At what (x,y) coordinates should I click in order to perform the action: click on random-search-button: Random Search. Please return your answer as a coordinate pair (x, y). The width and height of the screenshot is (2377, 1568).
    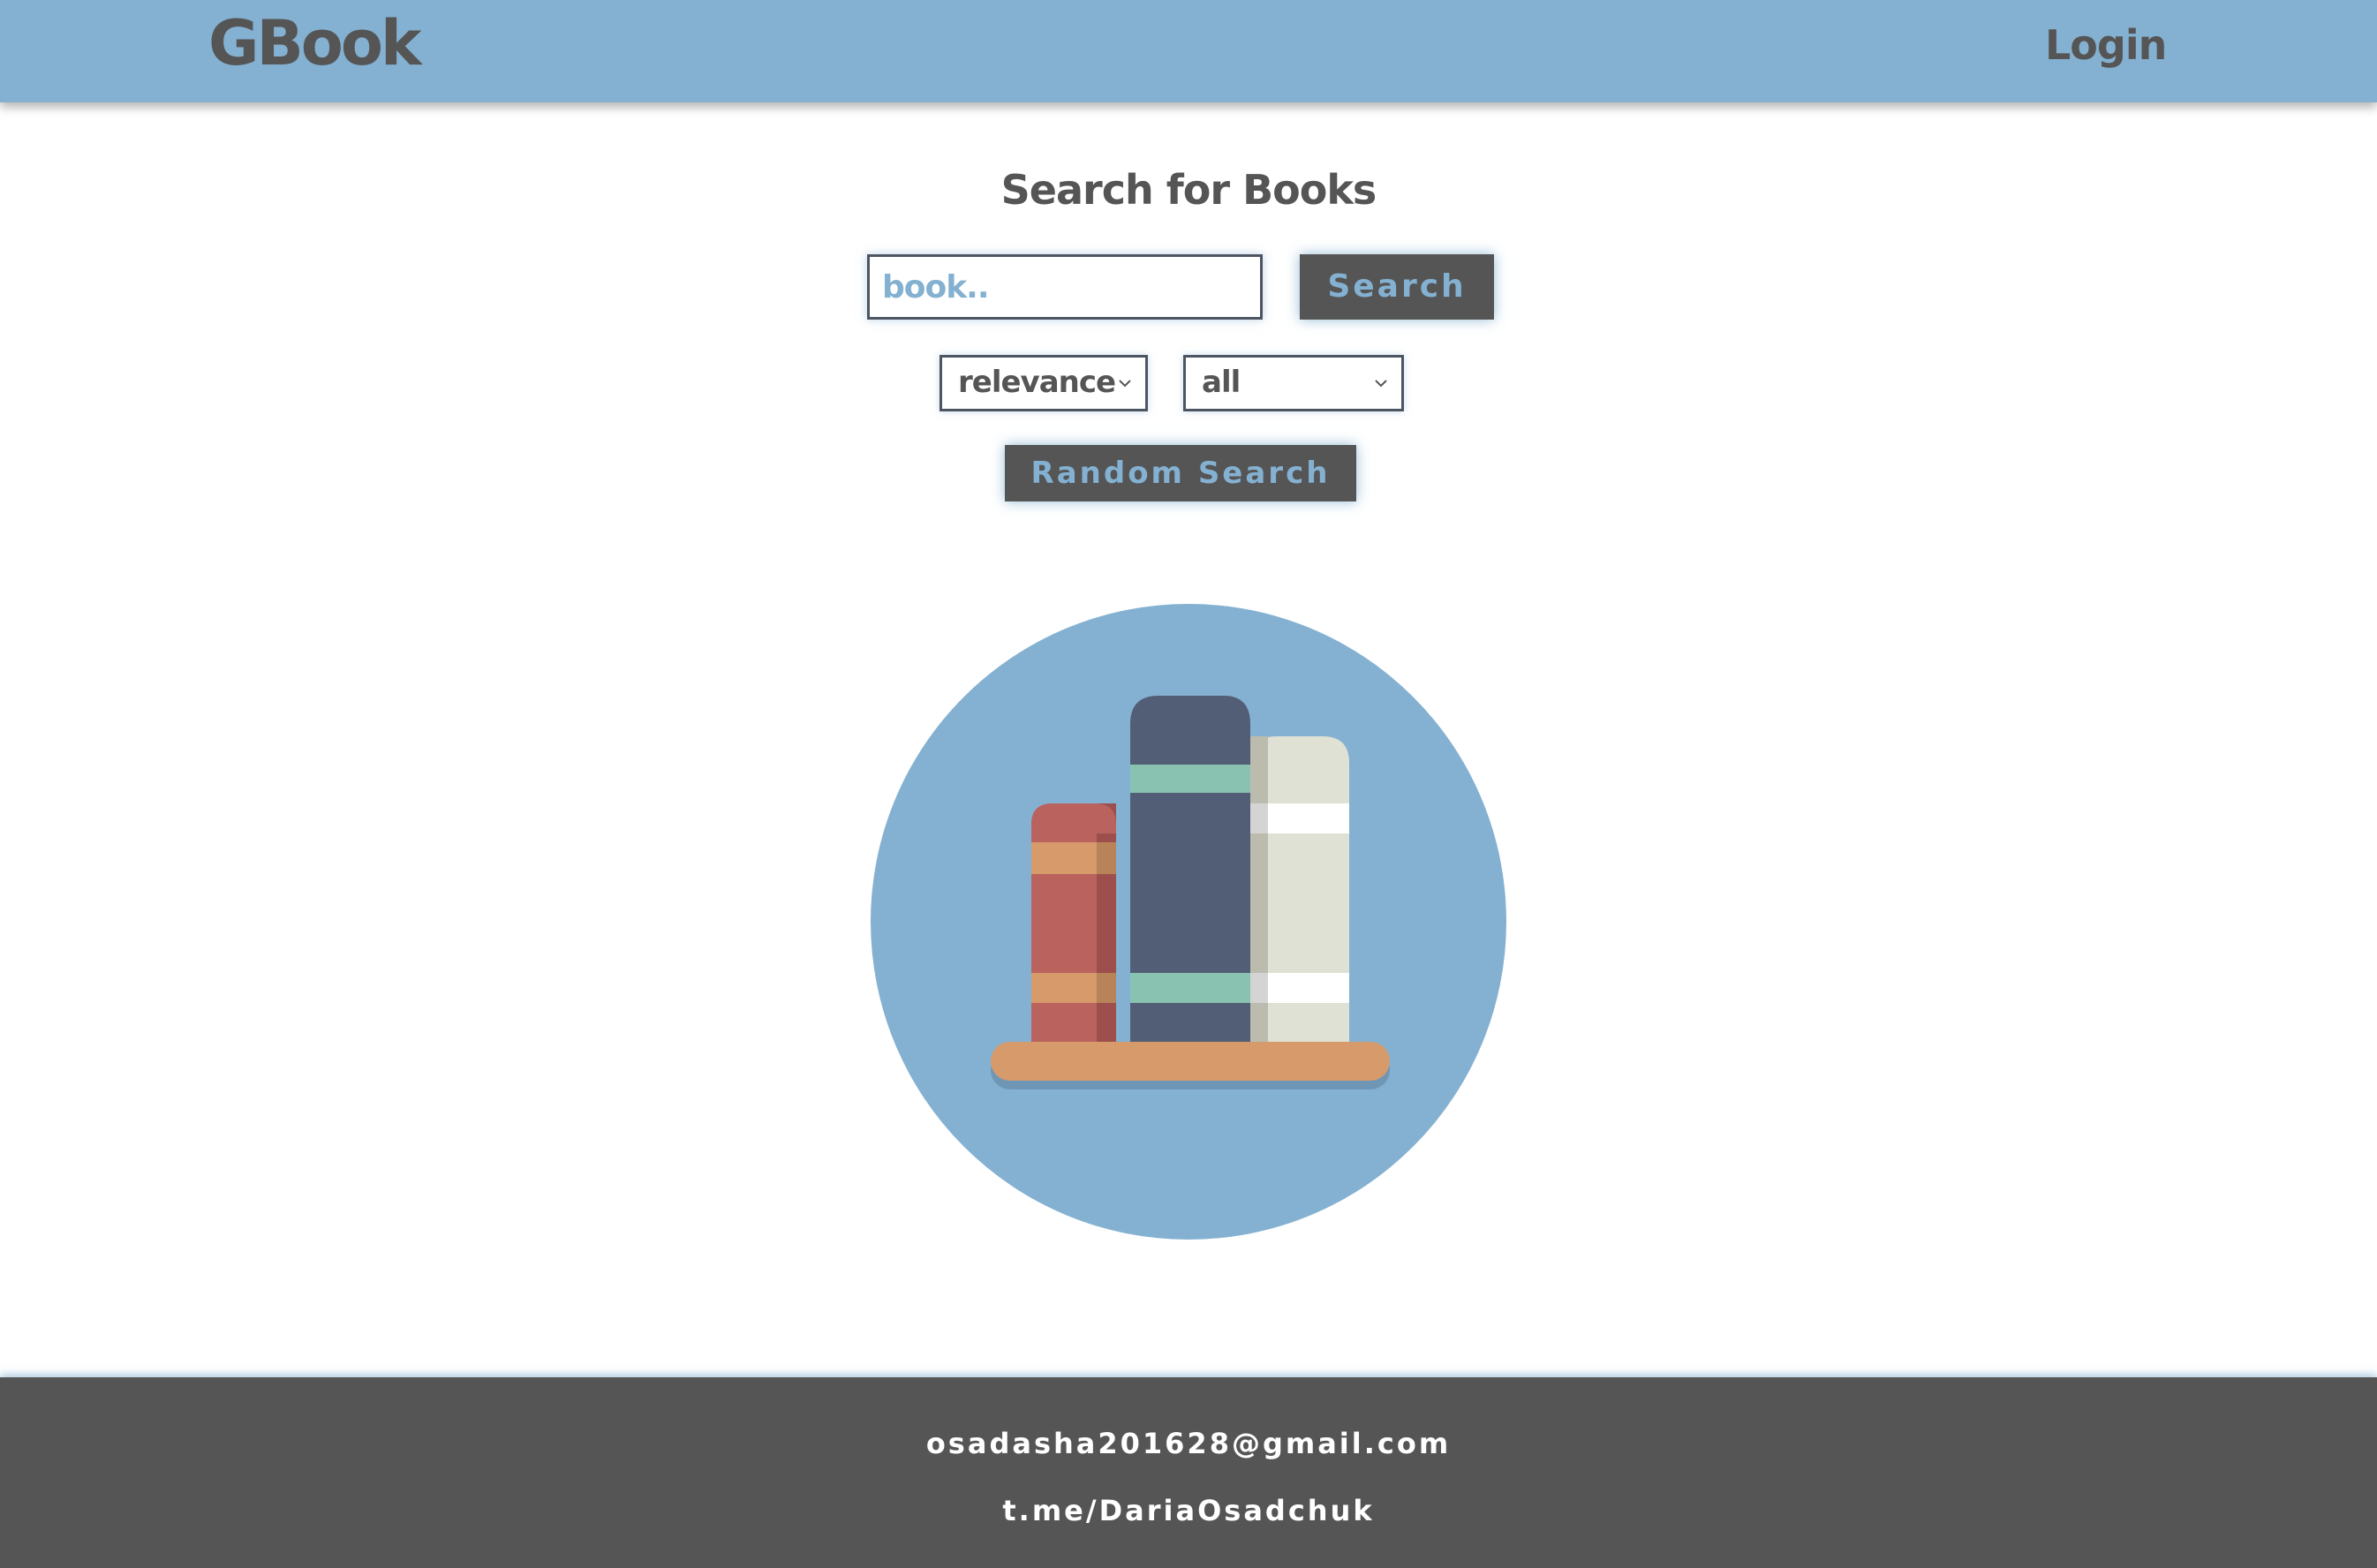
    Looking at the image, I should click on (1180, 473).